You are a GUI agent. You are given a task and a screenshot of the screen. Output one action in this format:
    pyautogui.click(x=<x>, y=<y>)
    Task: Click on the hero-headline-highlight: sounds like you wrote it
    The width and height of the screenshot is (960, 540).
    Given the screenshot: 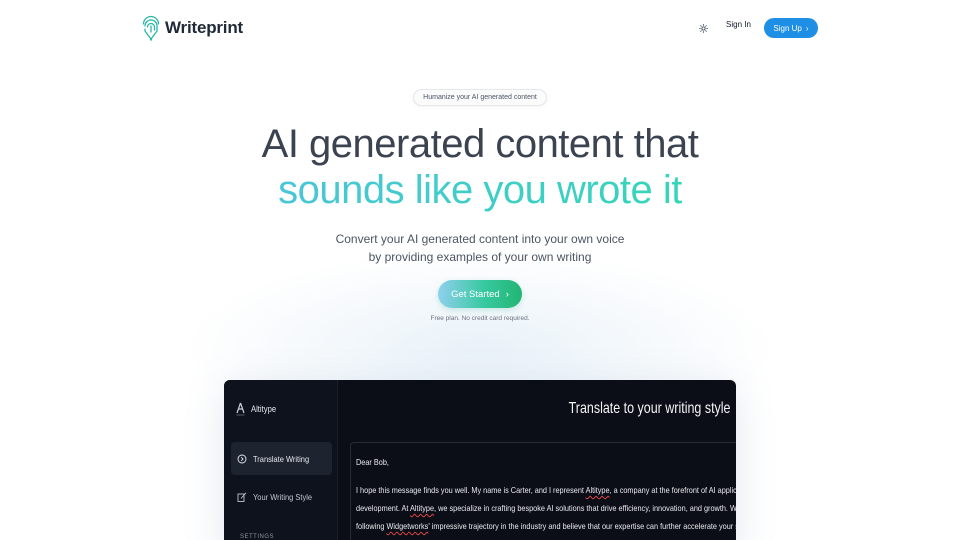 What is the action you would take?
    pyautogui.click(x=480, y=190)
    